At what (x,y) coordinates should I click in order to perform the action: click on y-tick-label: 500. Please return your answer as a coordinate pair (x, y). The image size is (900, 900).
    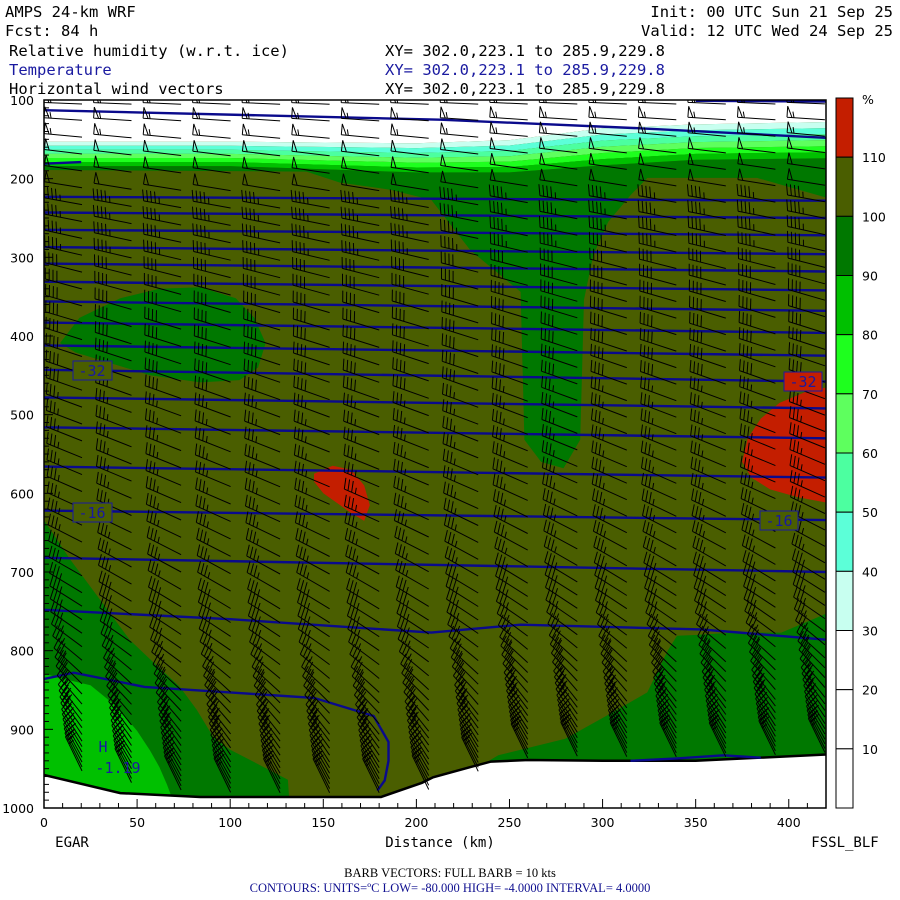
    Looking at the image, I should click on (22, 415).